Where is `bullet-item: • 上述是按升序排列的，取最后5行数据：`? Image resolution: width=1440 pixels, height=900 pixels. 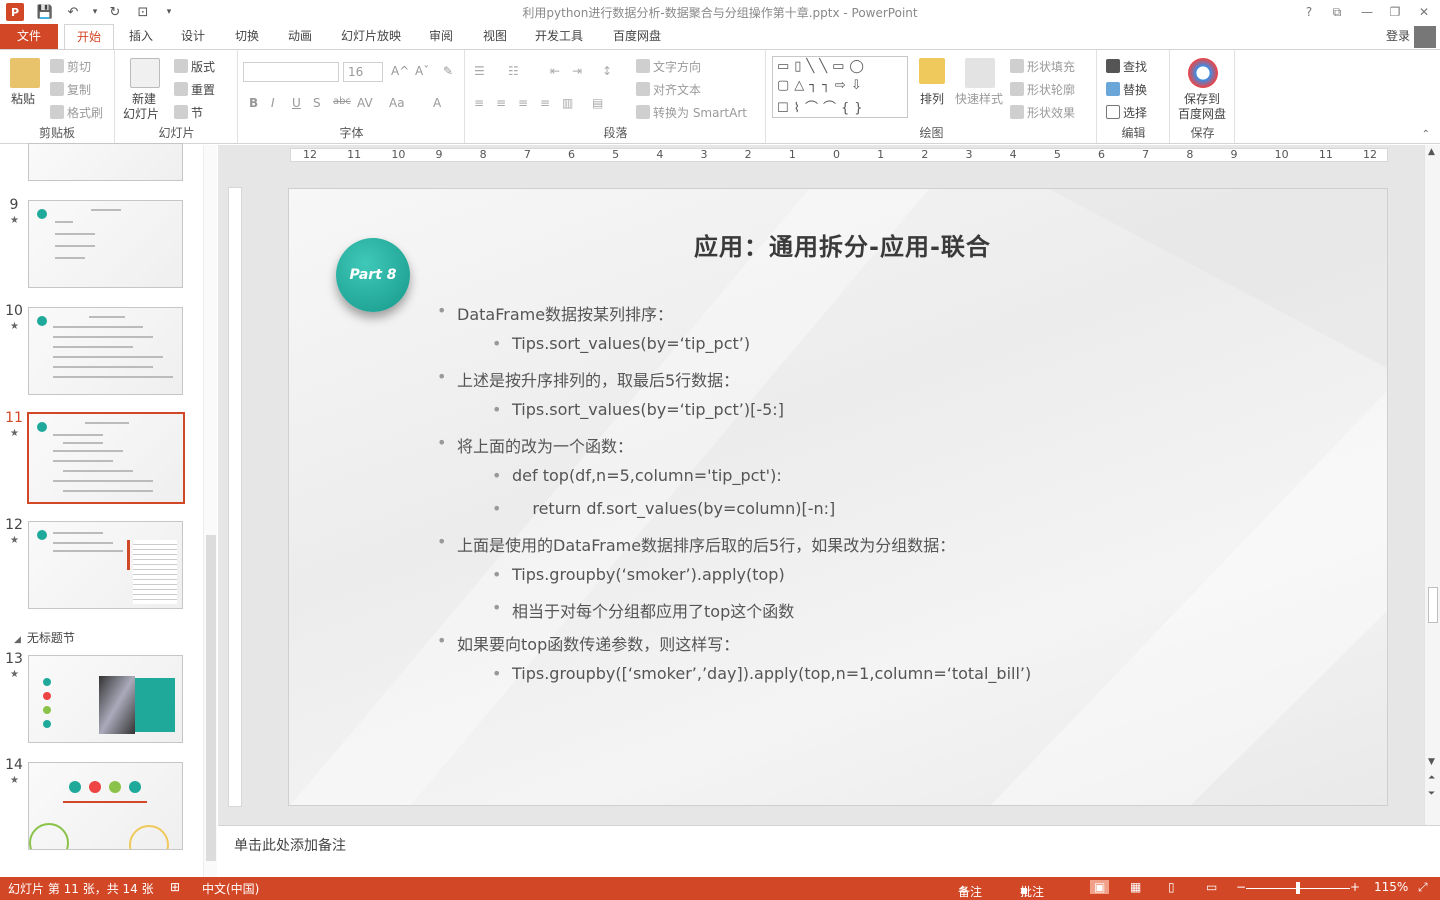 bullet-item: • 上述是按升序排列的，取最后5行数据： is located at coordinates (588, 379).